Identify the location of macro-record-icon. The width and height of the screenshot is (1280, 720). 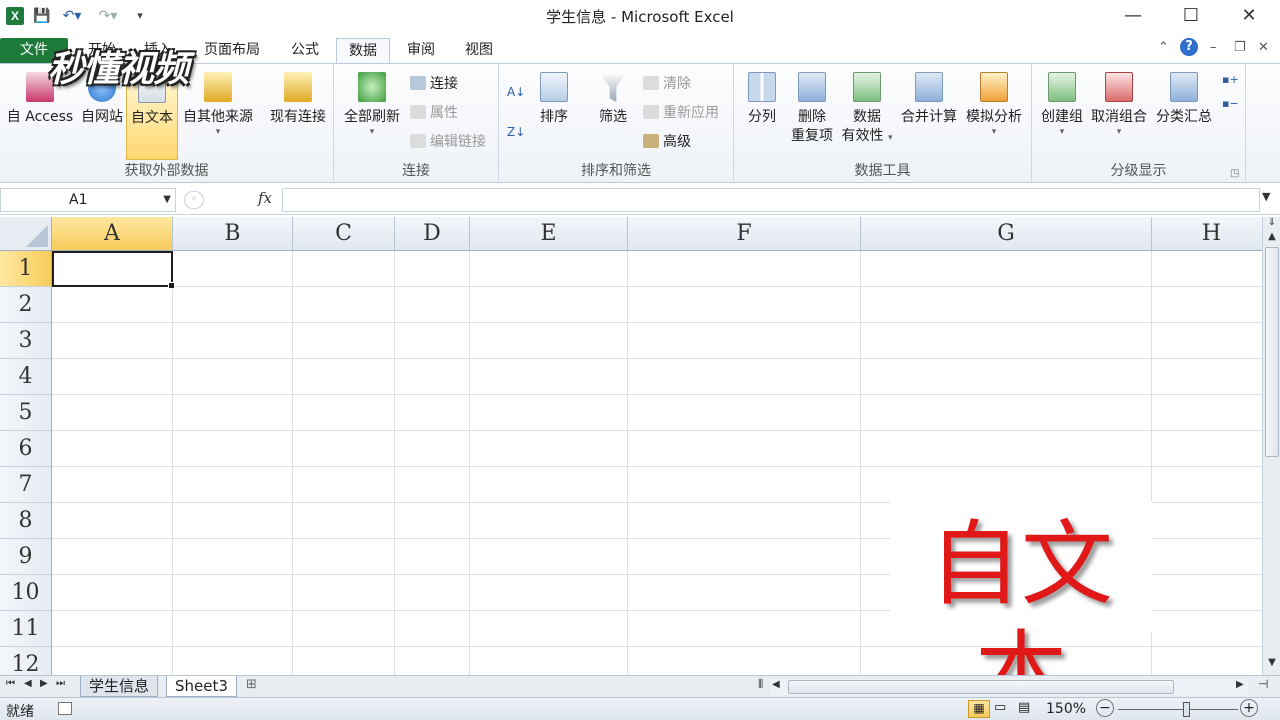
(65, 708).